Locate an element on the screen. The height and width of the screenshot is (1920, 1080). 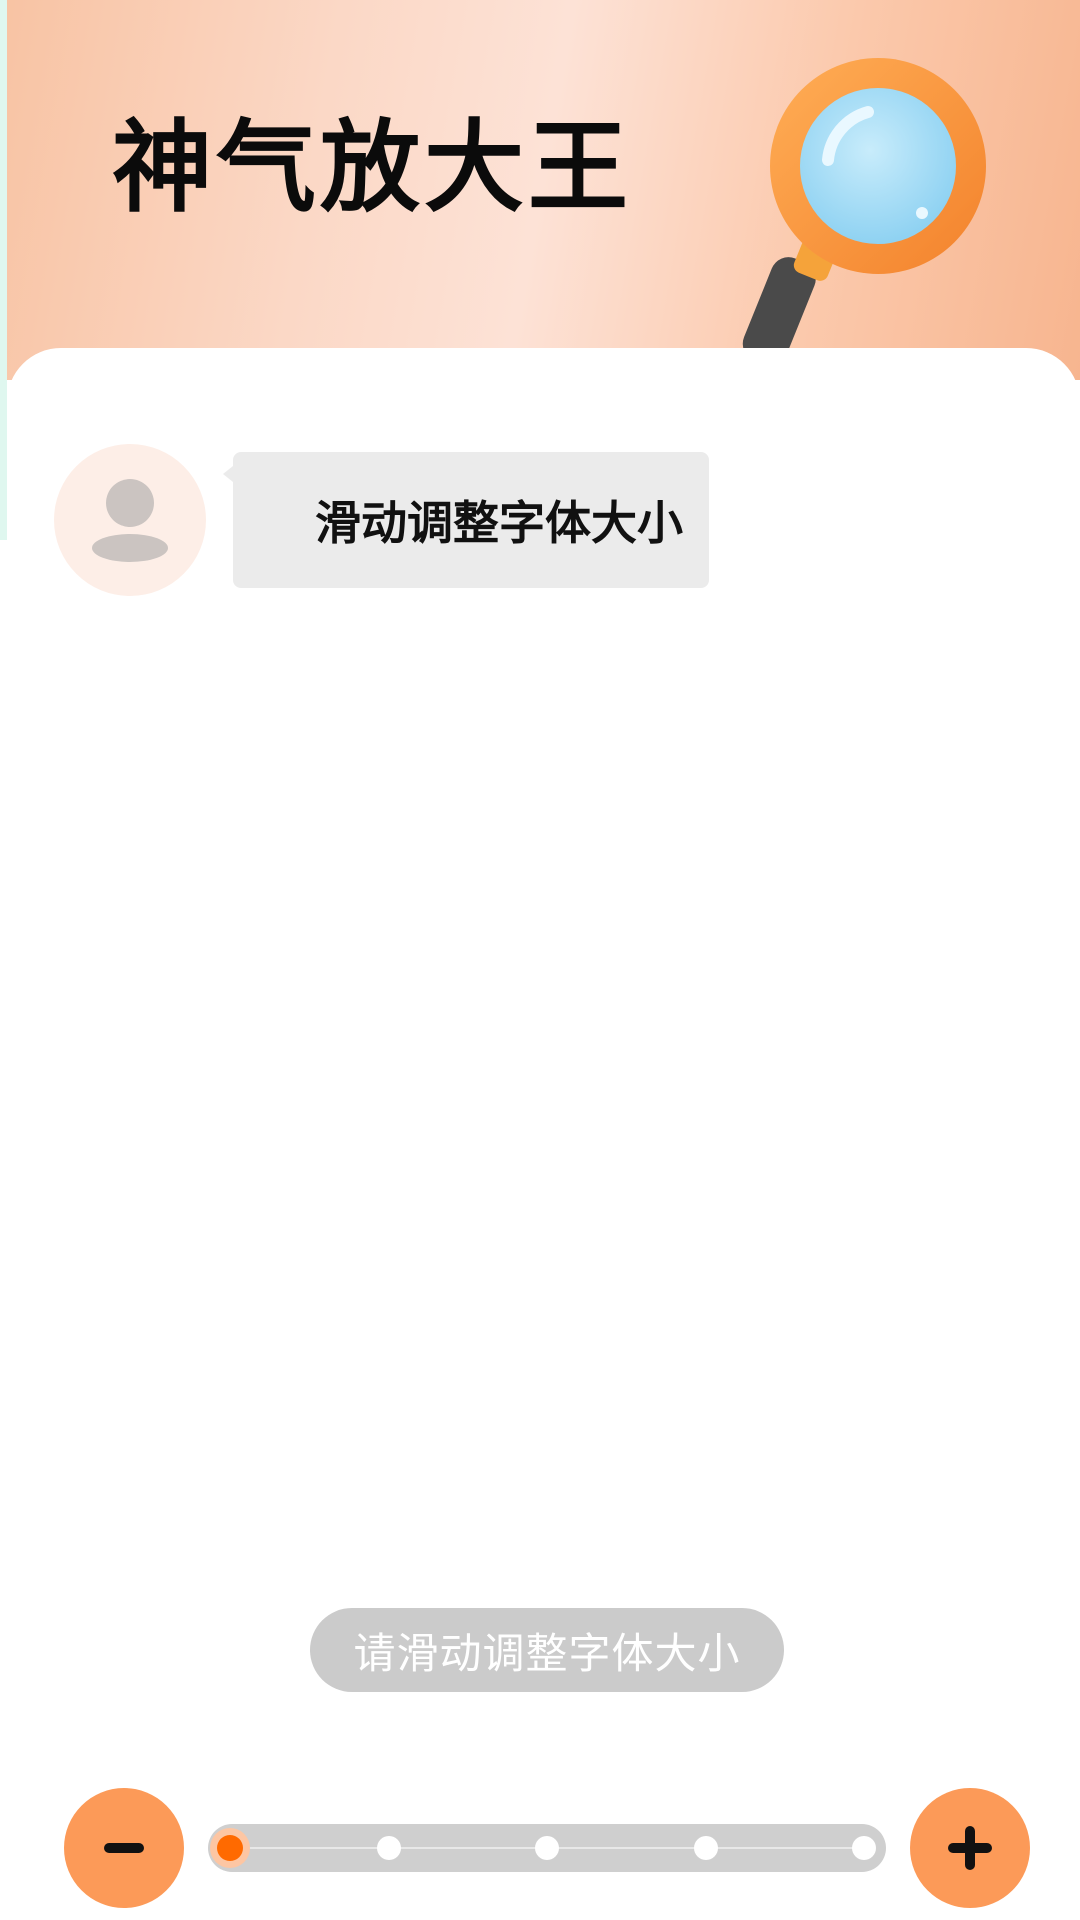
hint-text: 请滑动调整字体大小 is located at coordinates (547, 1653).